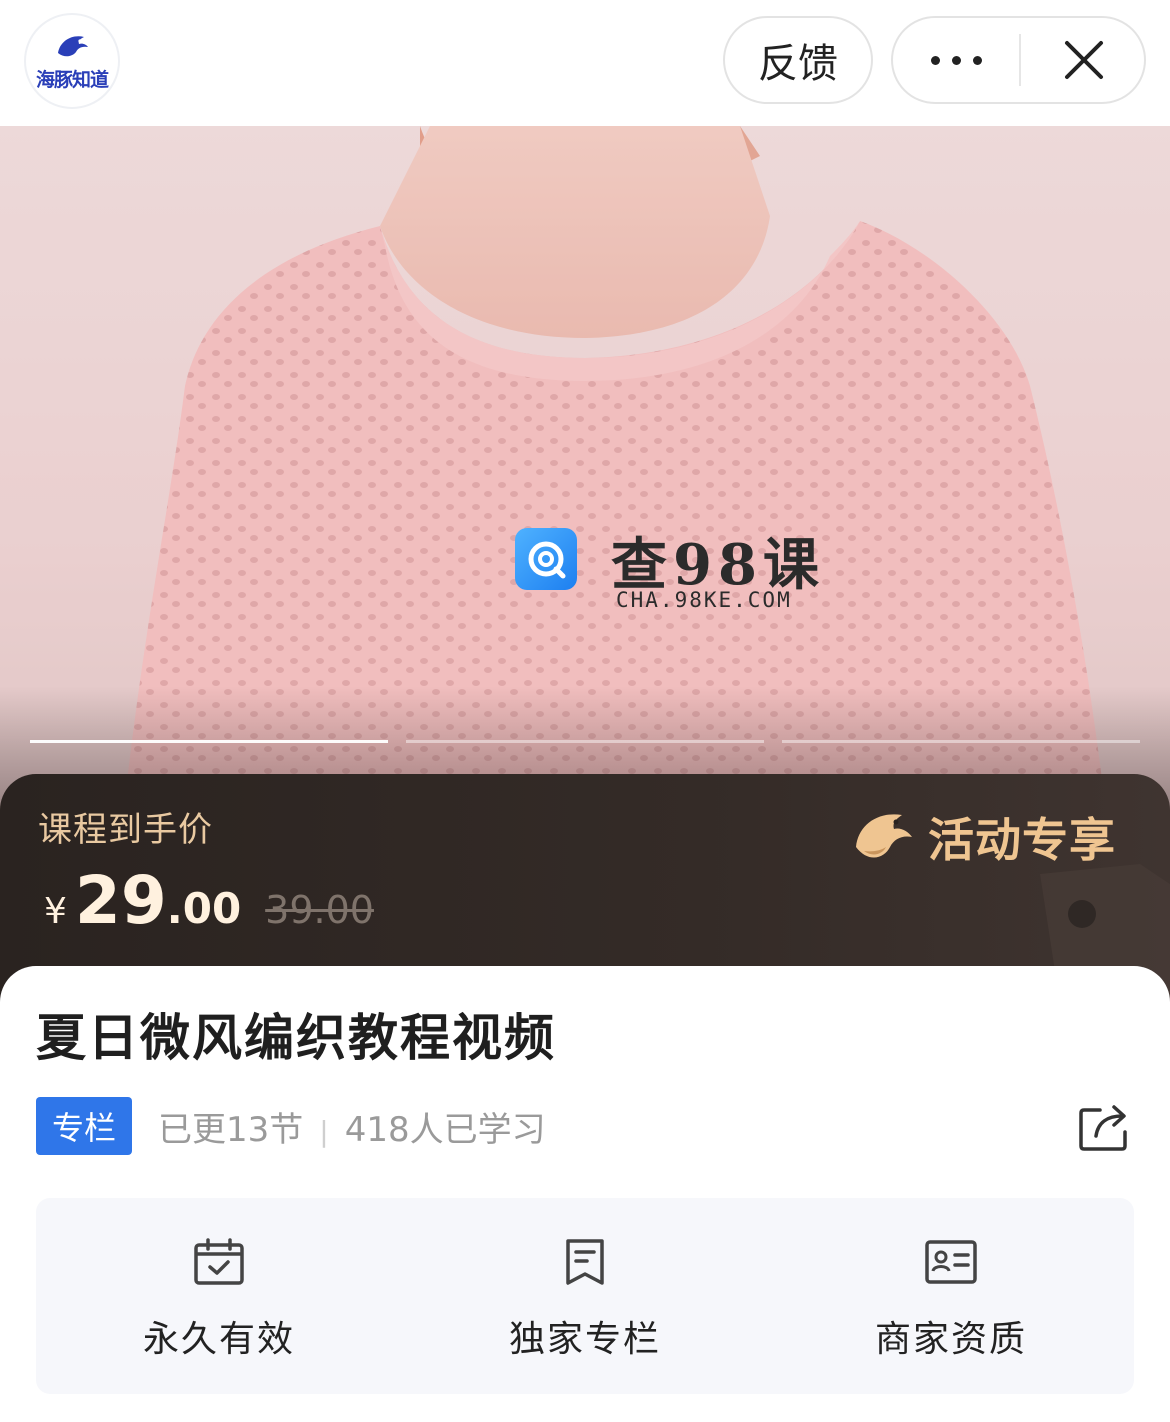 This screenshot has height=1422, width=1170. I want to click on watermark-url: CHA.98KE.COM, so click(704, 600).